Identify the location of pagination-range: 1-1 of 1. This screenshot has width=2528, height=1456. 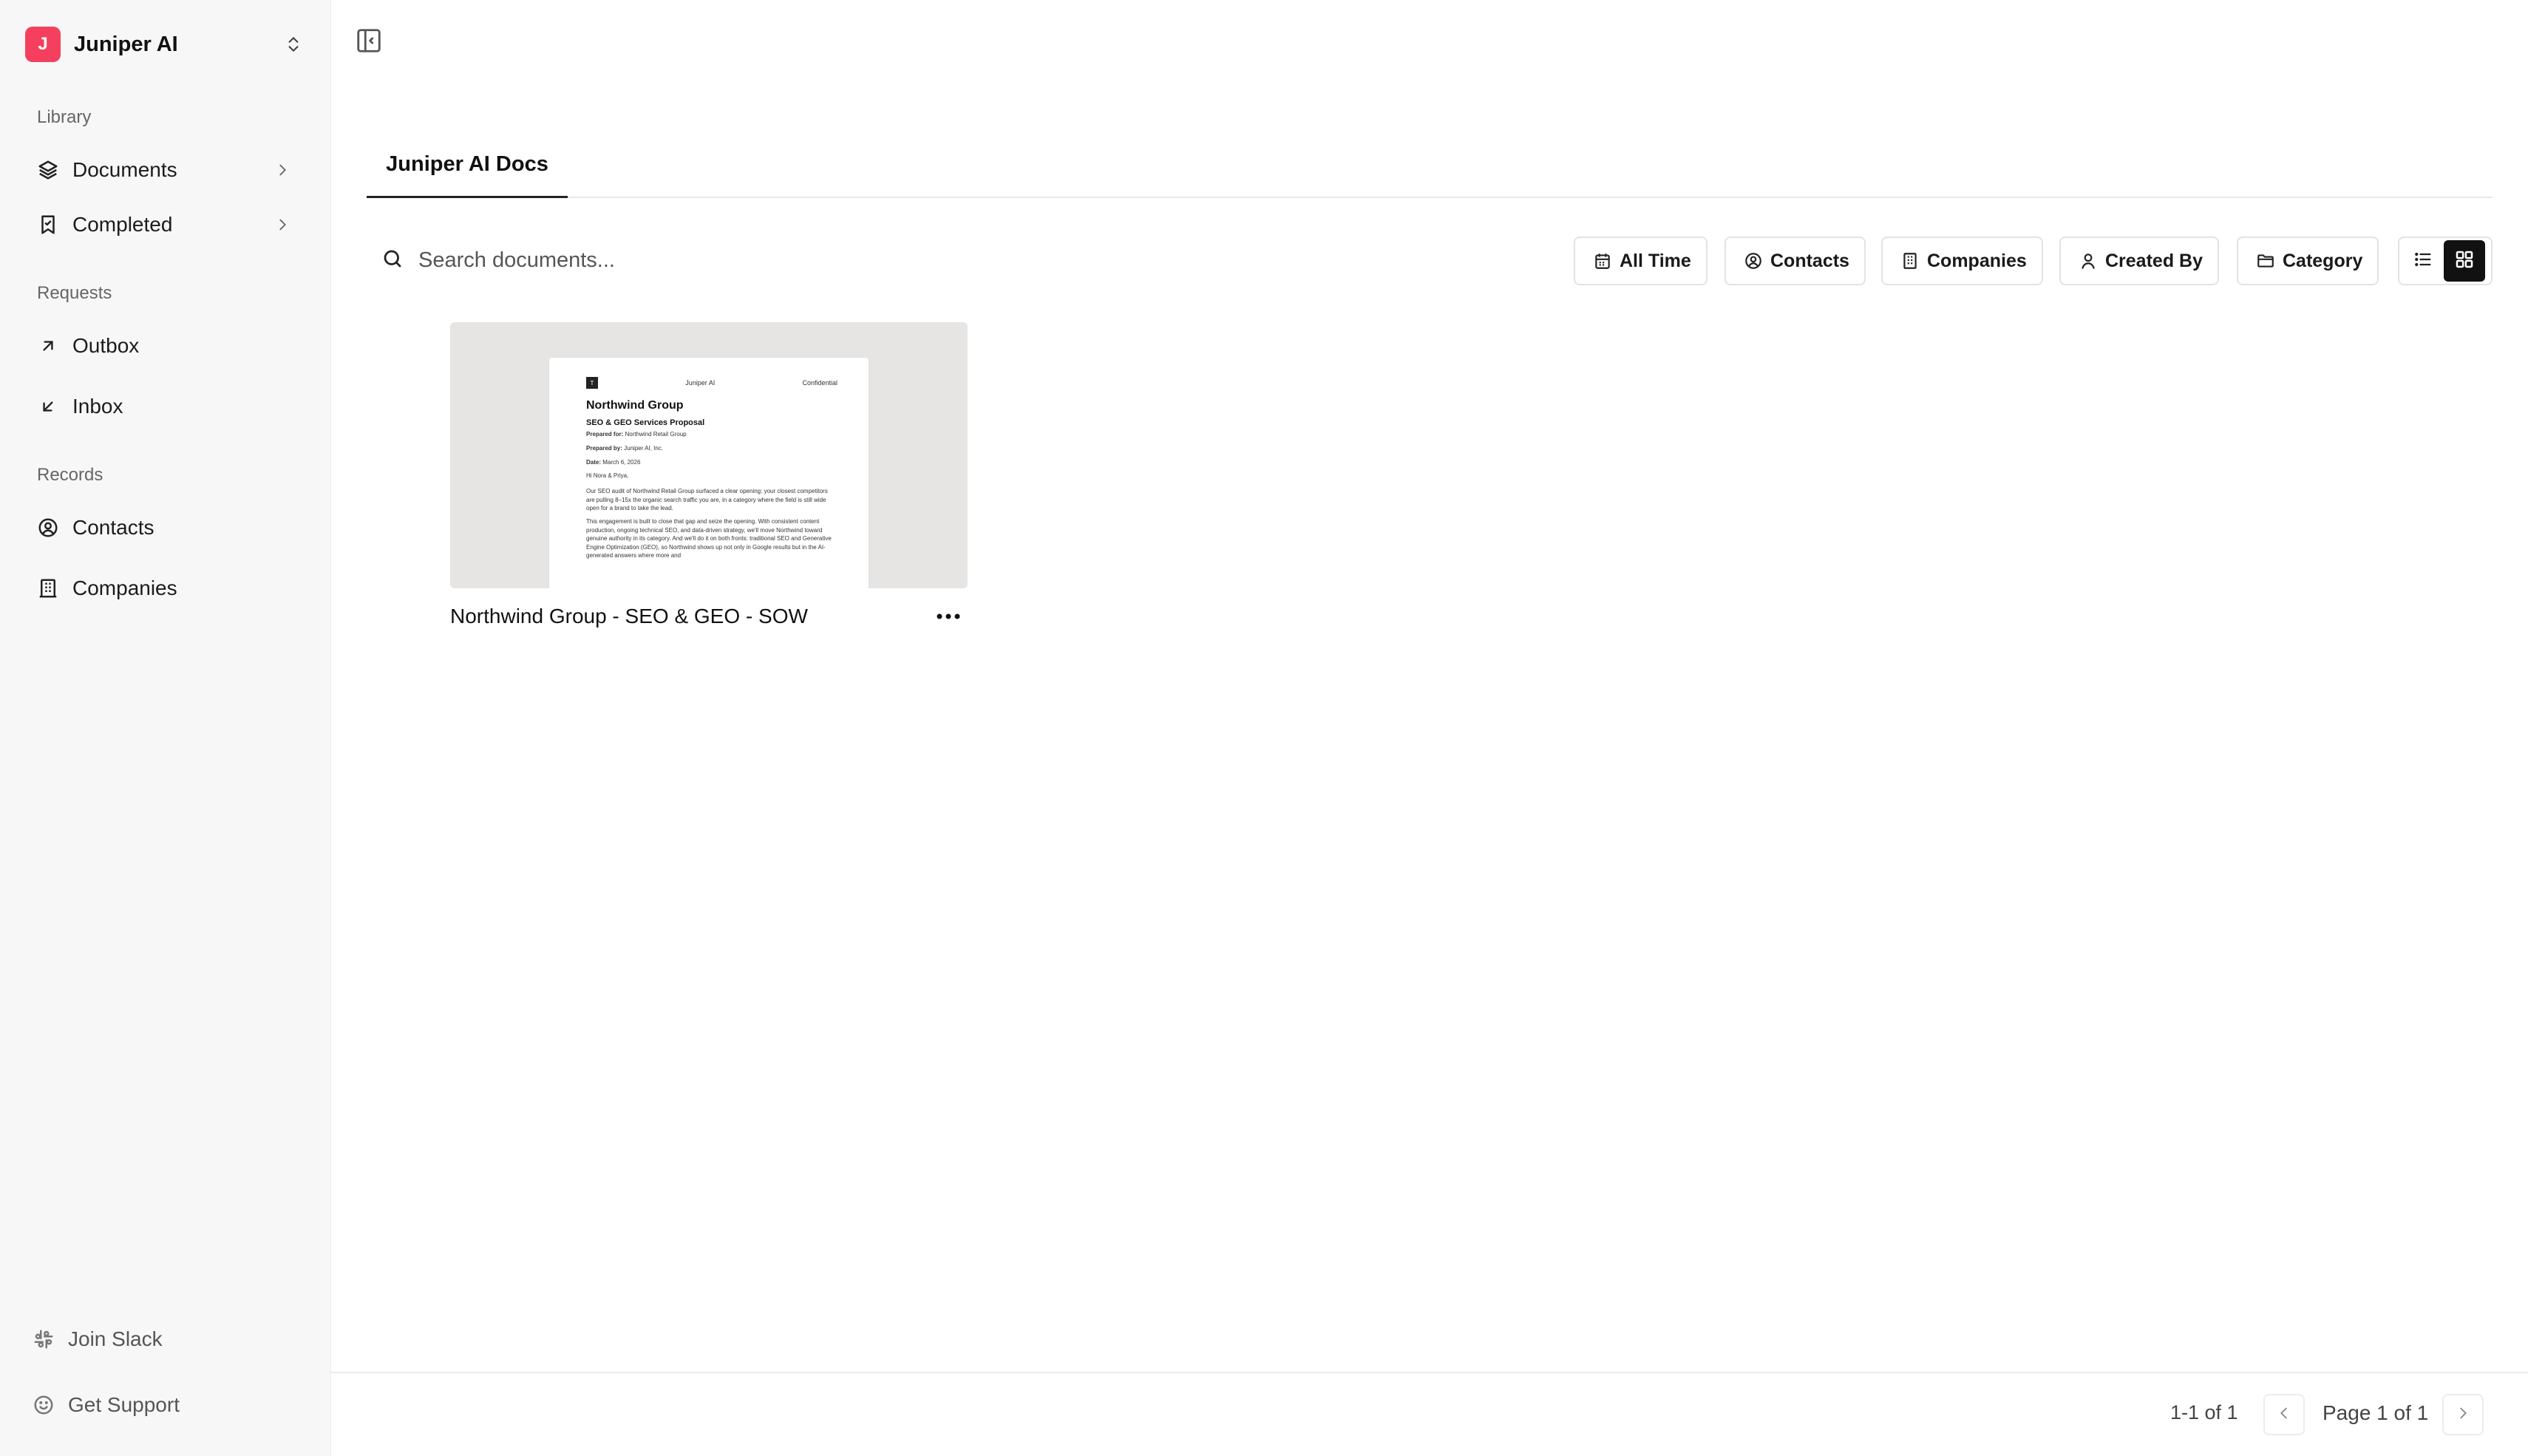
(2204, 1412).